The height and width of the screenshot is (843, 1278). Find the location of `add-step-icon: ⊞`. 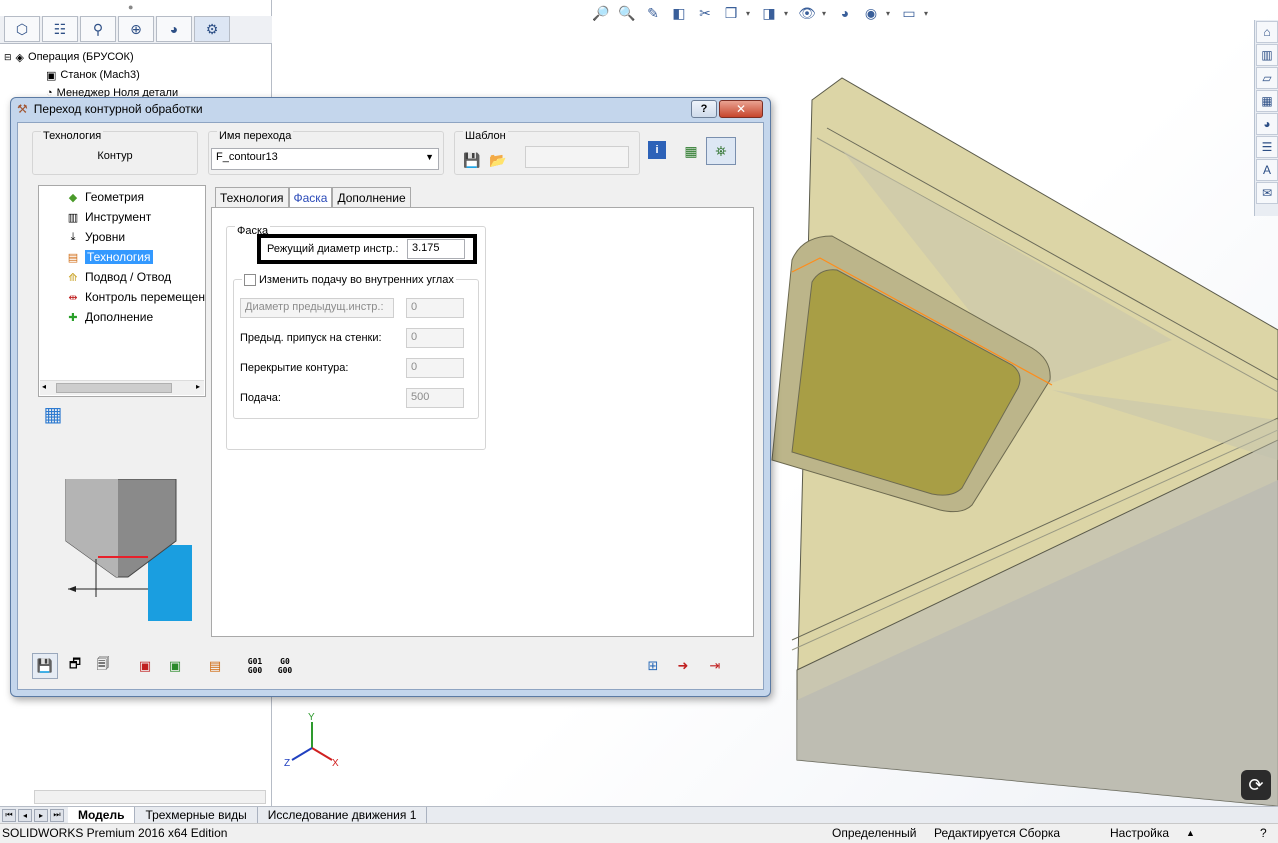

add-step-icon: ⊞ is located at coordinates (653, 666).